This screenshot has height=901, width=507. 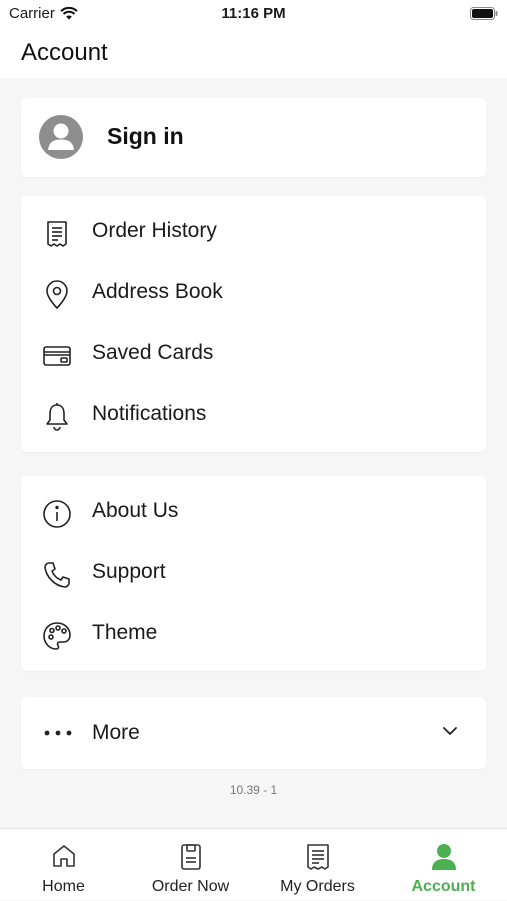 I want to click on phone-icon, so click(x=57, y=575).